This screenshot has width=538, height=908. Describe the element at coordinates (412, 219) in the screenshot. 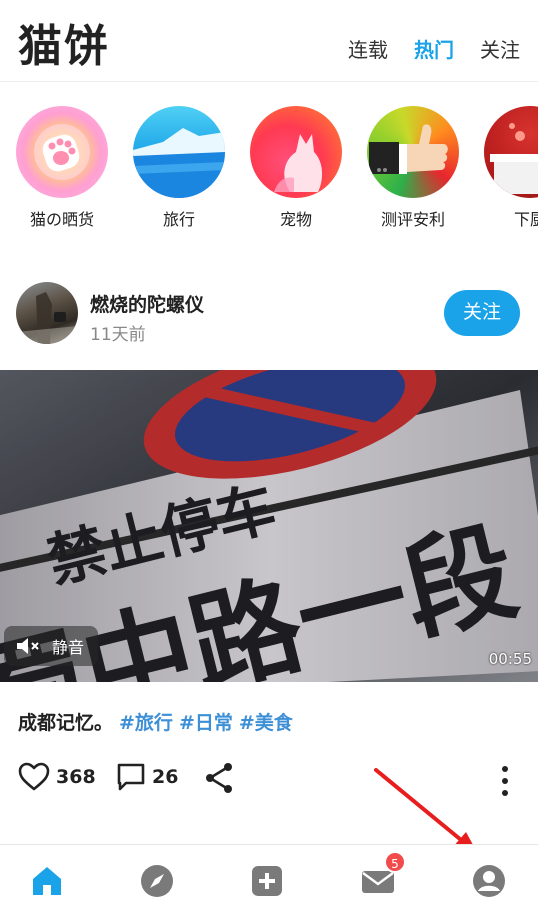

I see `category-label: 测评安利` at that location.